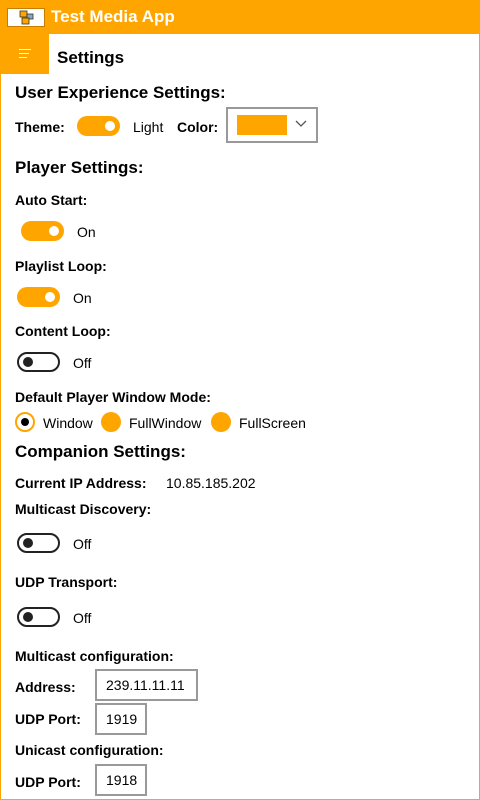 This screenshot has height=800, width=480. I want to click on ux-settings-heading: User Experience Settings:, so click(120, 92).